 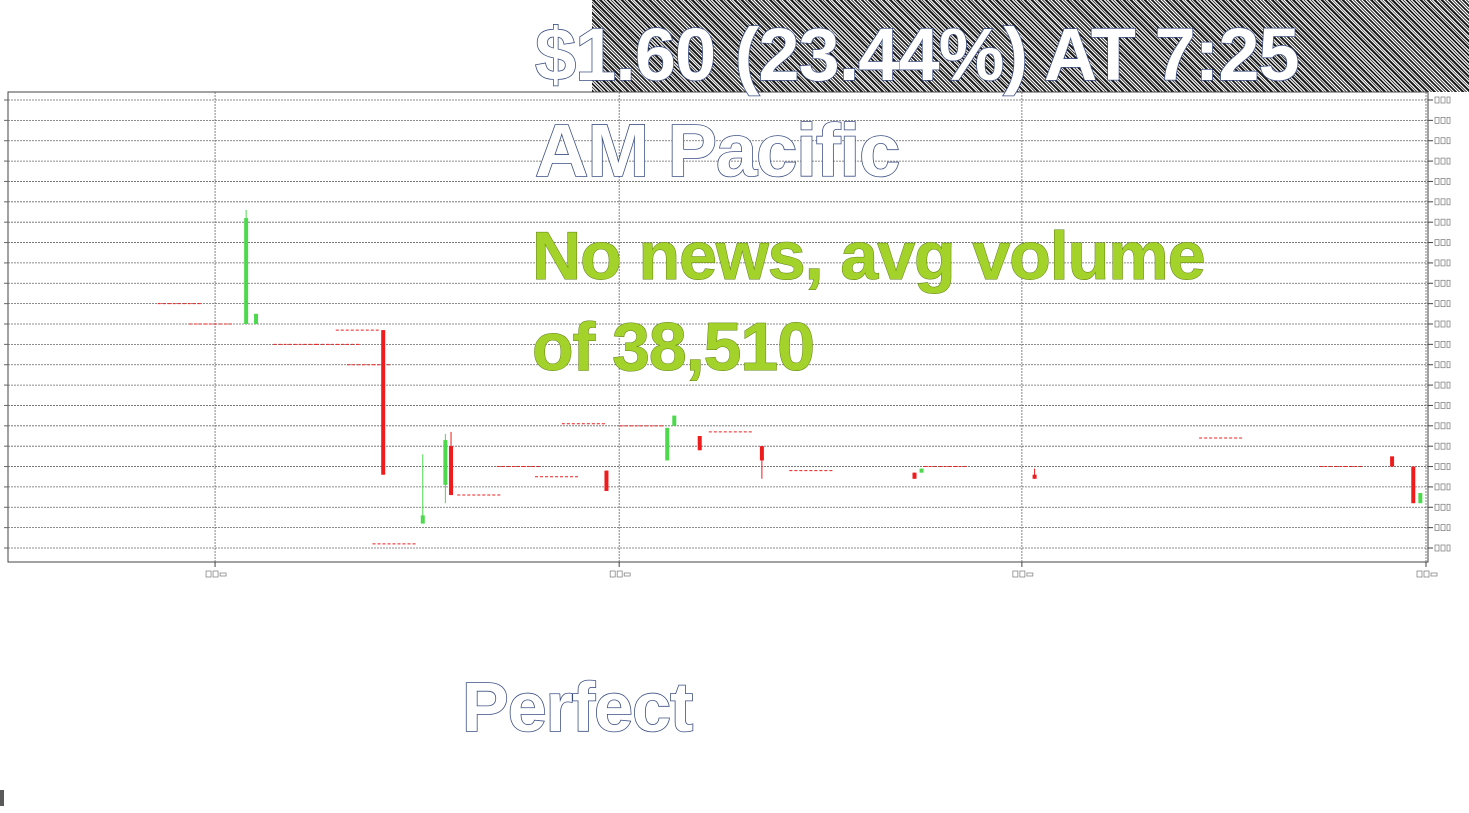 What do you see at coordinates (717, 150) in the screenshot?
I see `price-time-zone-headline: AM Pacific` at bounding box center [717, 150].